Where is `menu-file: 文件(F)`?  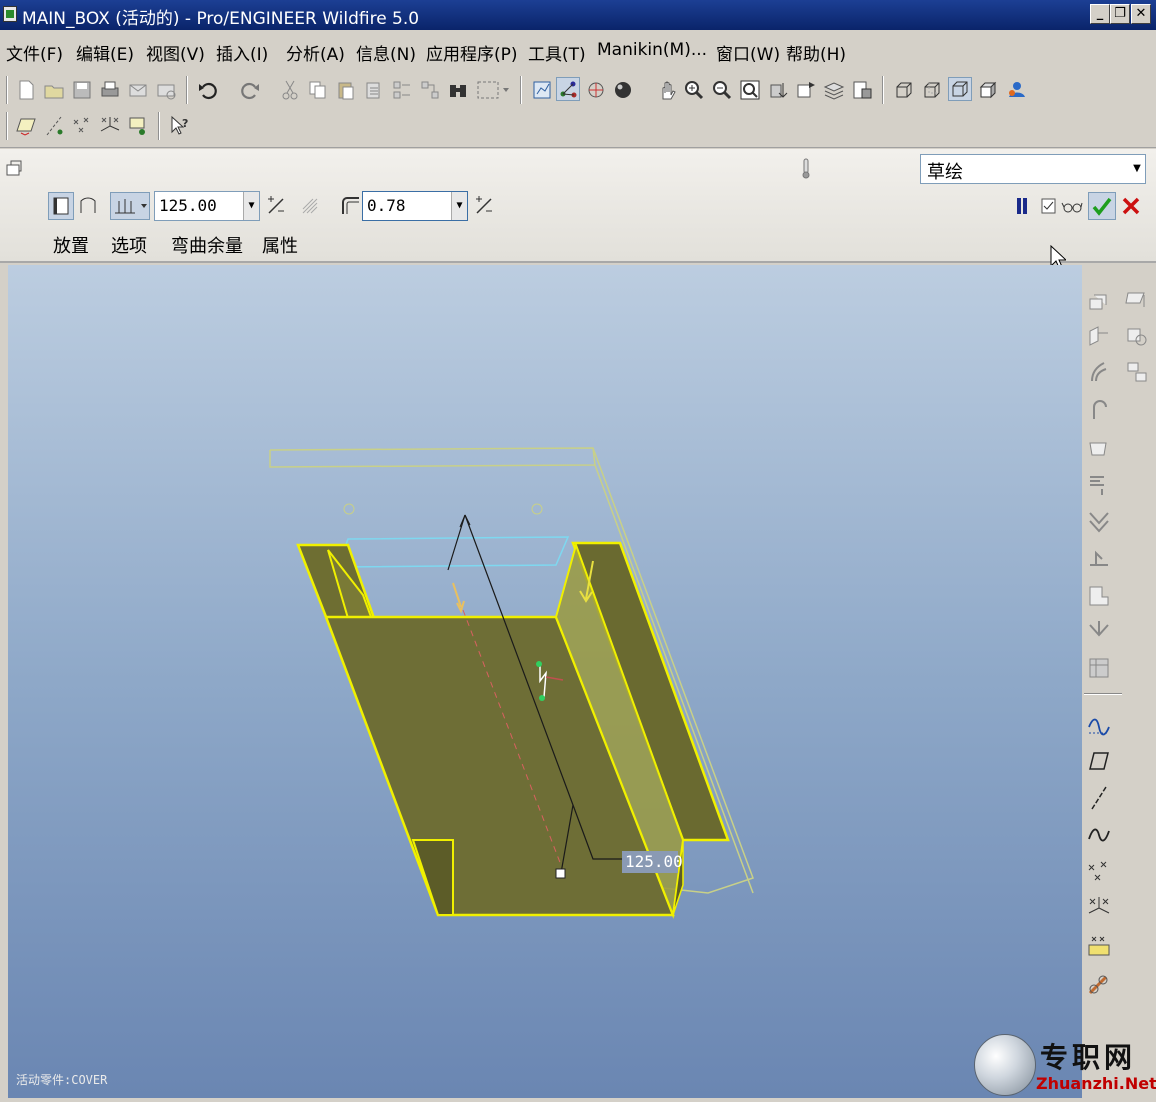
menu-file: 文件(F) is located at coordinates (34, 52).